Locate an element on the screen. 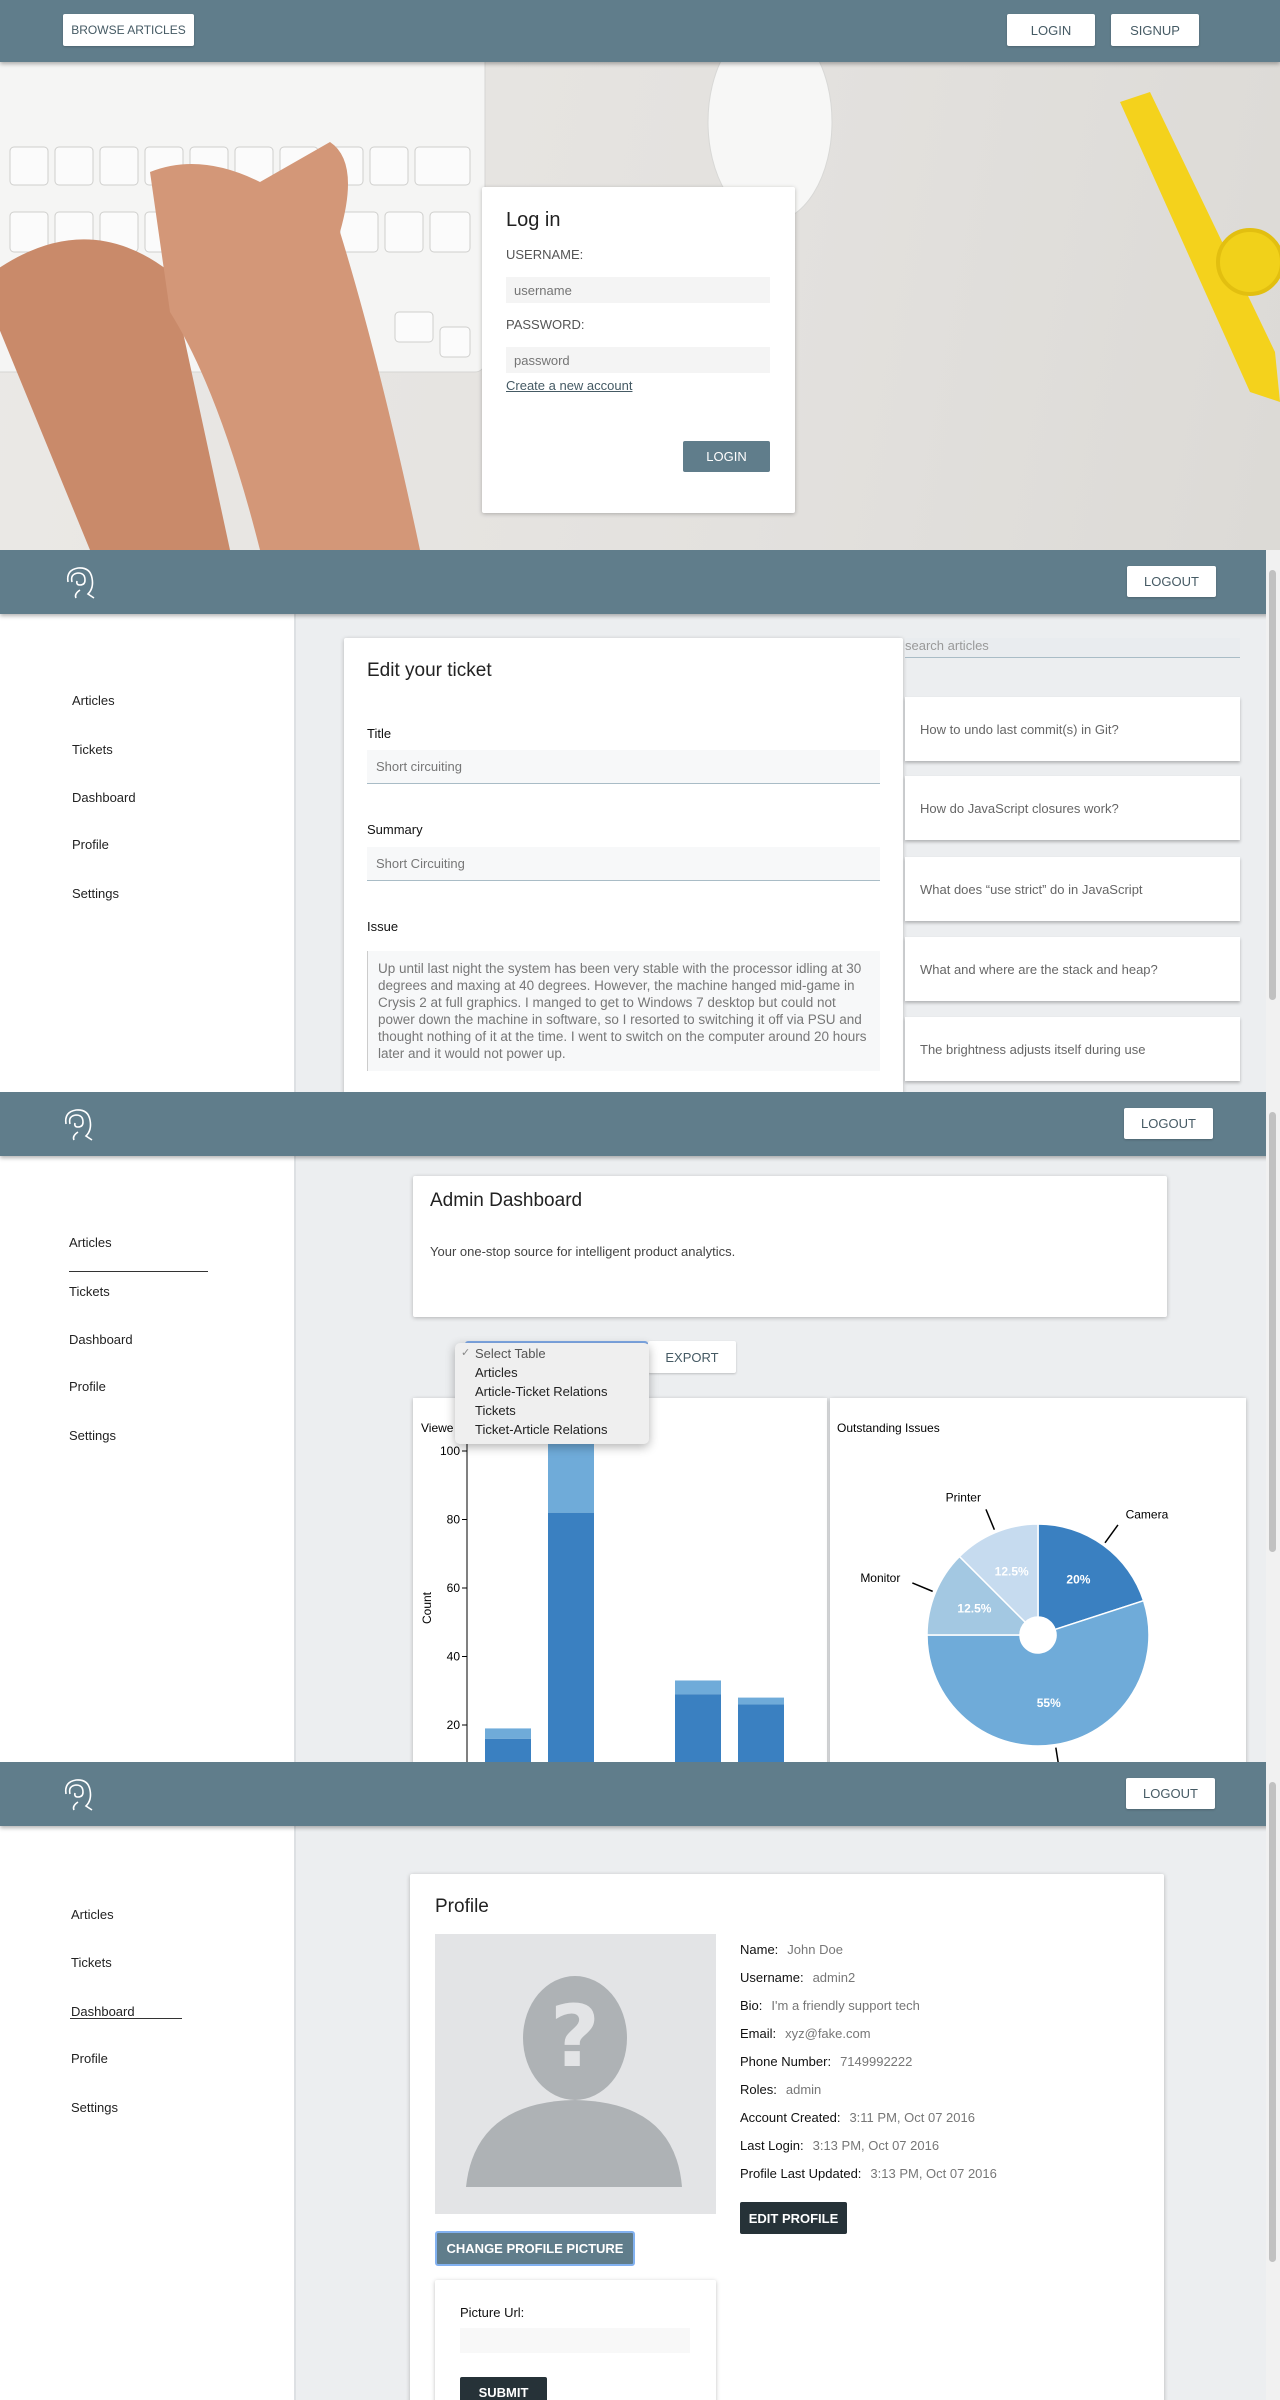  top-nav: BROWSE ARTICLES LOGIN SIGNUP is located at coordinates (640, 31).